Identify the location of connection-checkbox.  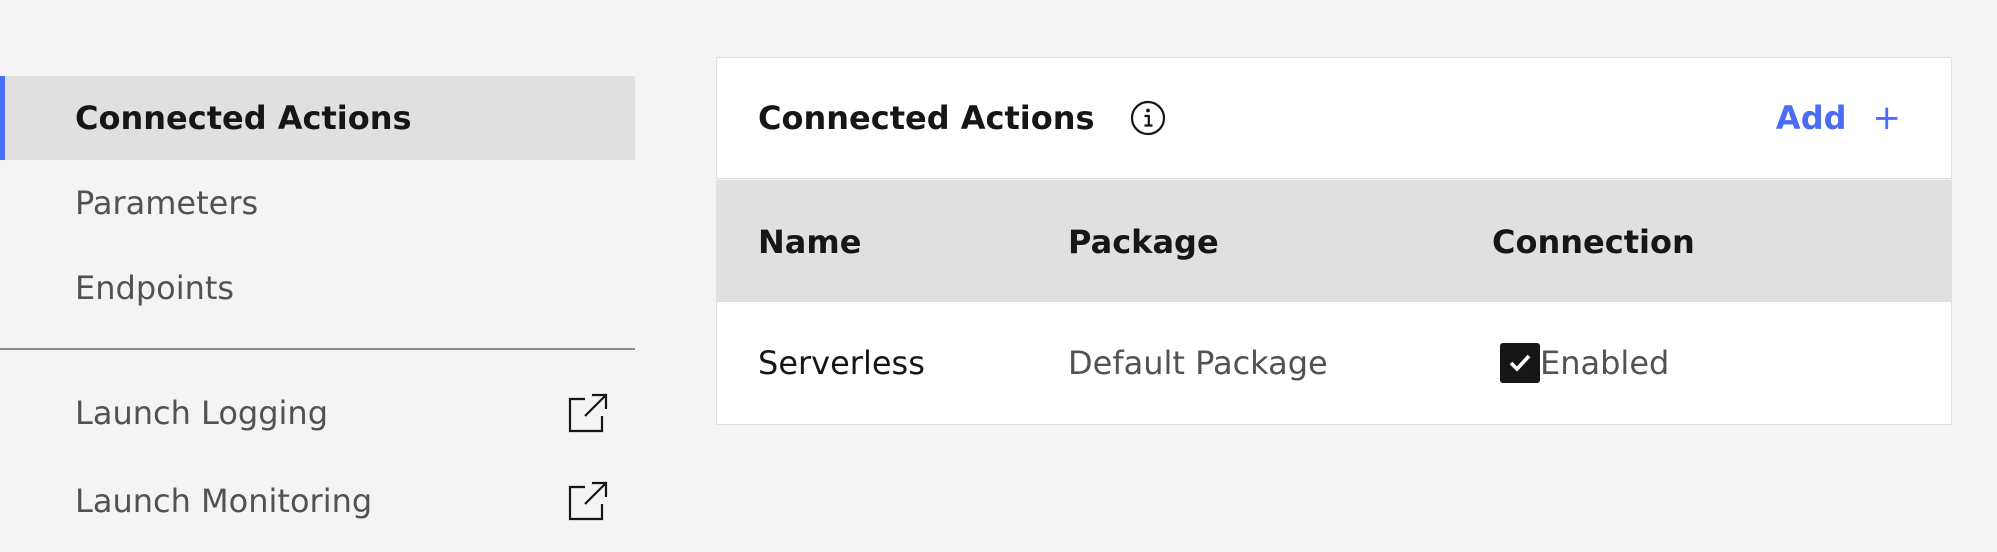
(1520, 363).